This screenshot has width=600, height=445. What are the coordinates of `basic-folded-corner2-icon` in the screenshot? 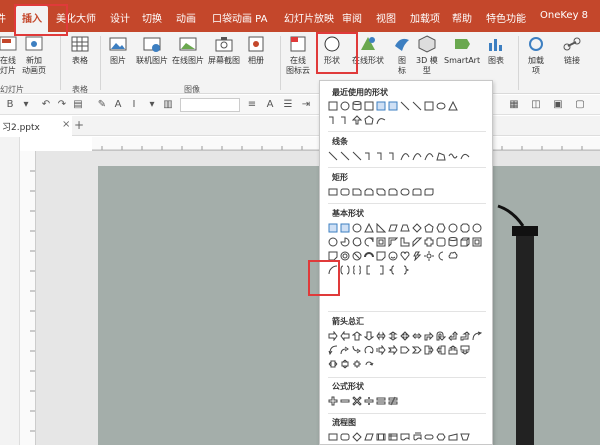 It's located at (381, 256).